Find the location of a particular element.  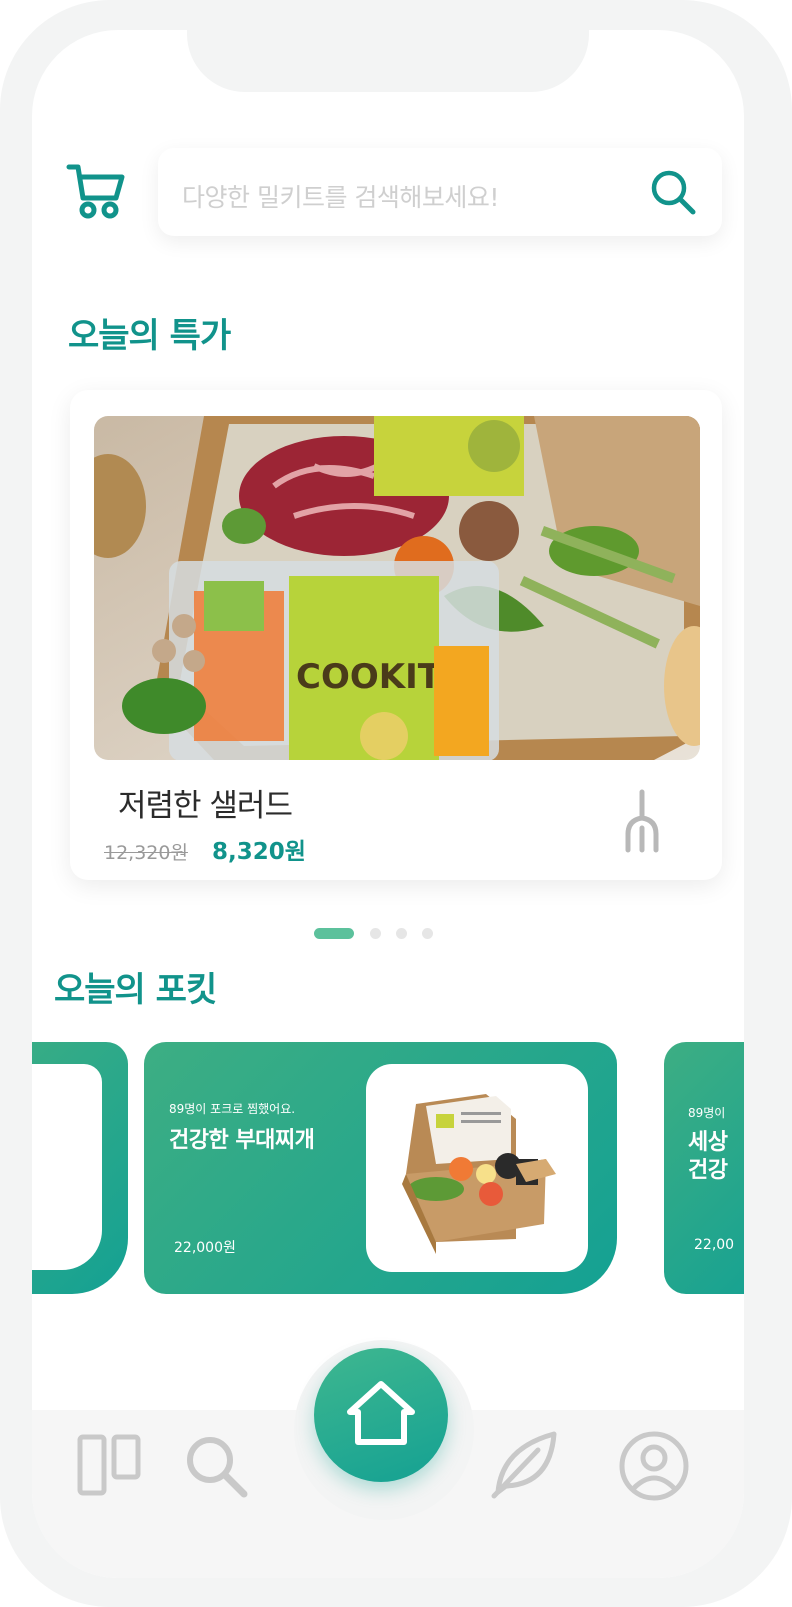

pokit-image is located at coordinates (477, 1168).